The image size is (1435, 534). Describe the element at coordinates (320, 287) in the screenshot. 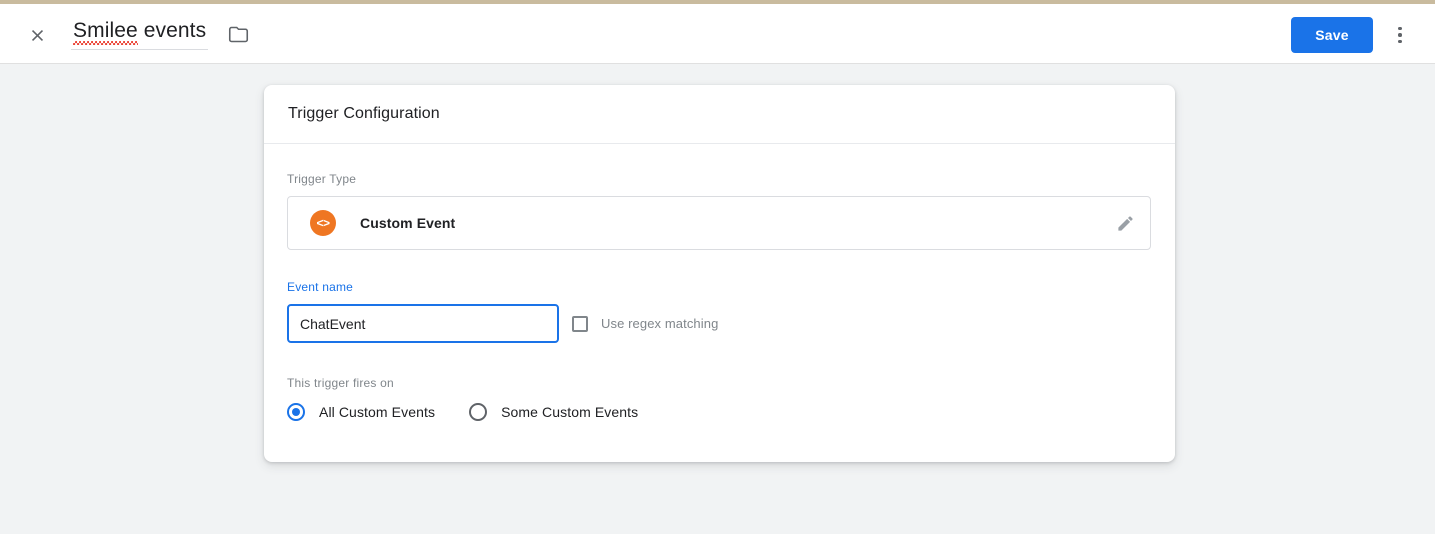

I see `event-name-label: Event name` at that location.